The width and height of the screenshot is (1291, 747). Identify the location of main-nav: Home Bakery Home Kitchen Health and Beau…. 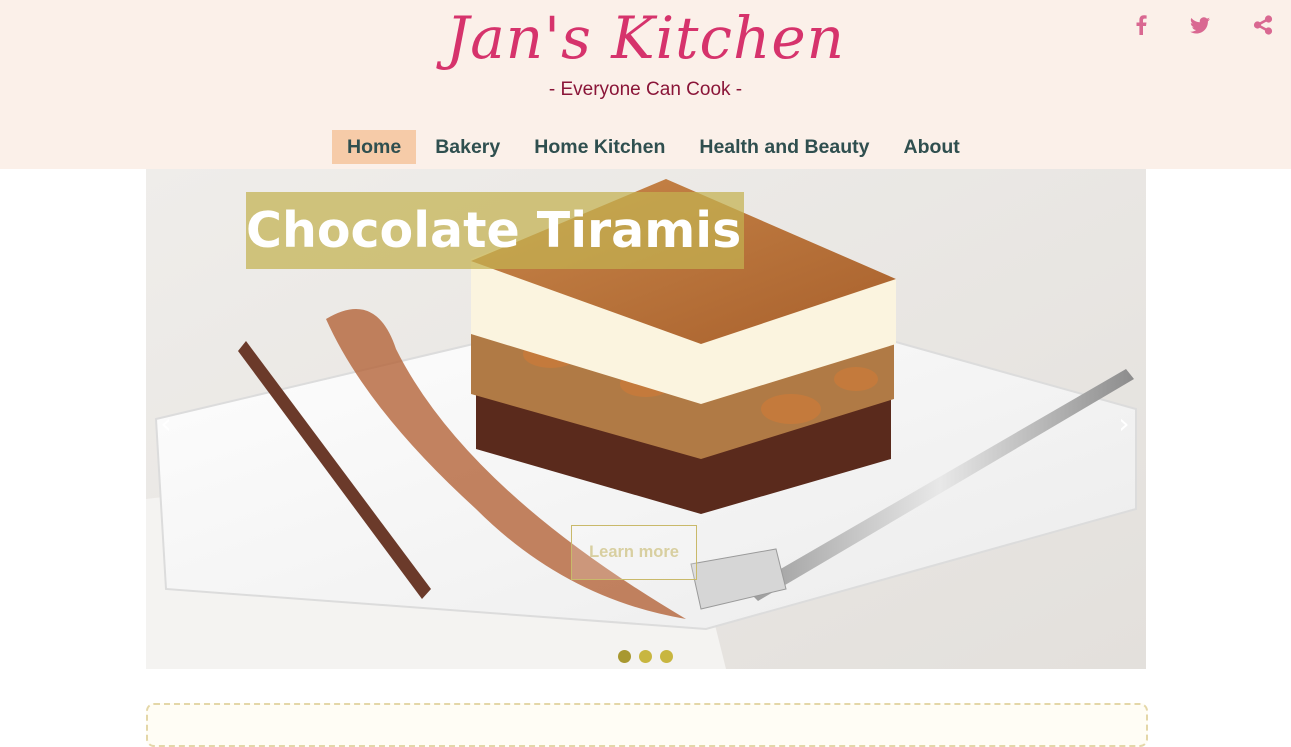
(655, 147).